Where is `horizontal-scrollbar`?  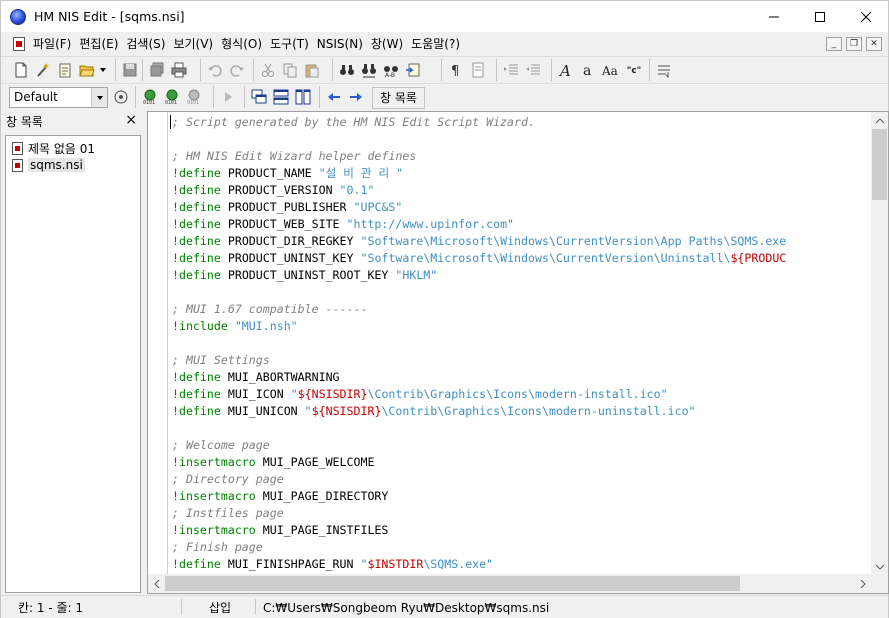 horizontal-scrollbar is located at coordinates (509, 583).